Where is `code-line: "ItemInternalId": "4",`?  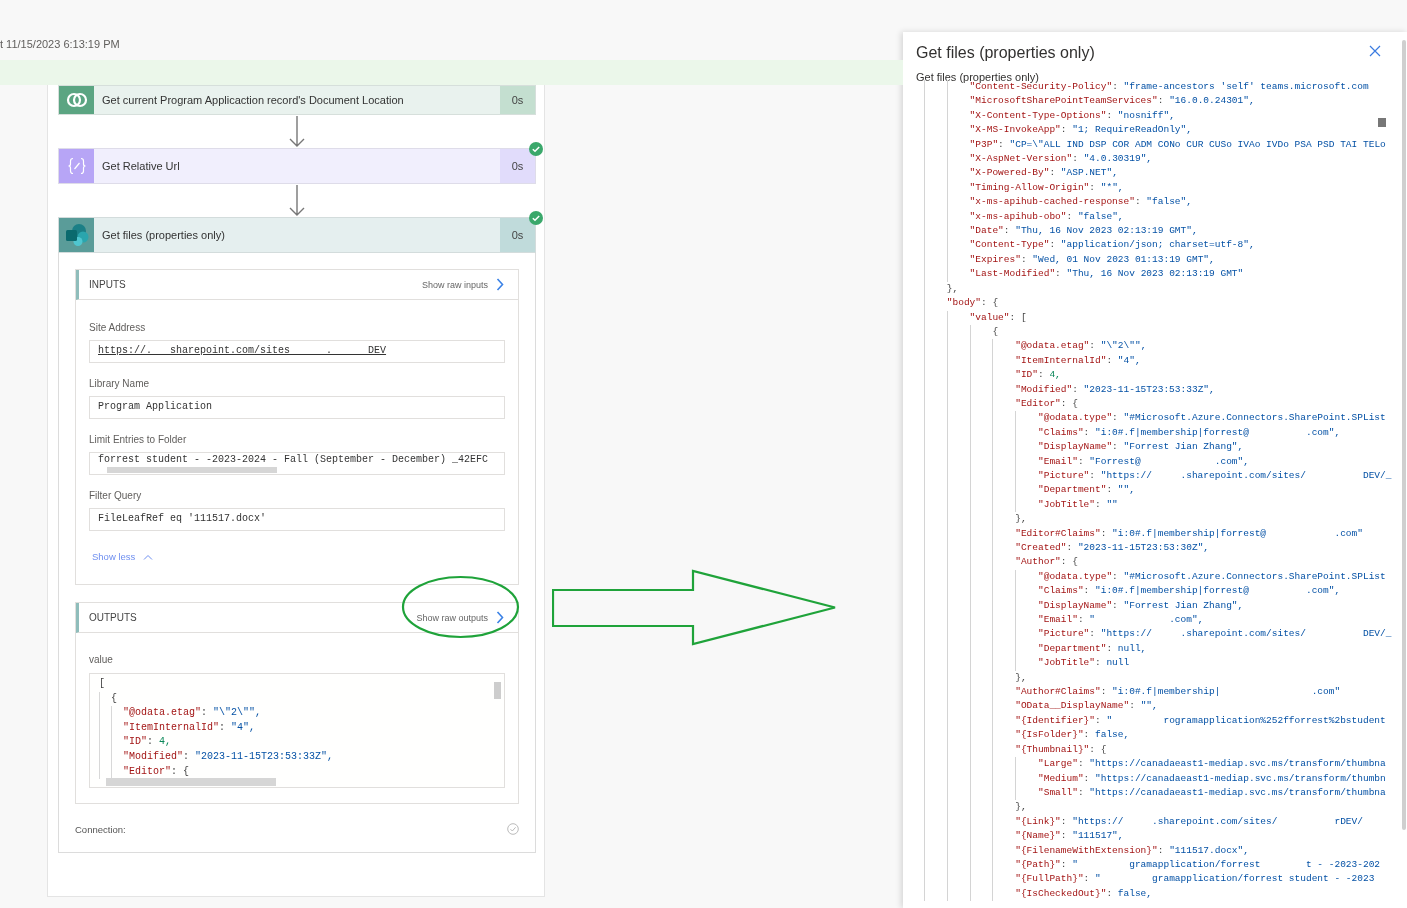
code-line: "ItemInternalId": "4", is located at coordinates (294, 728).